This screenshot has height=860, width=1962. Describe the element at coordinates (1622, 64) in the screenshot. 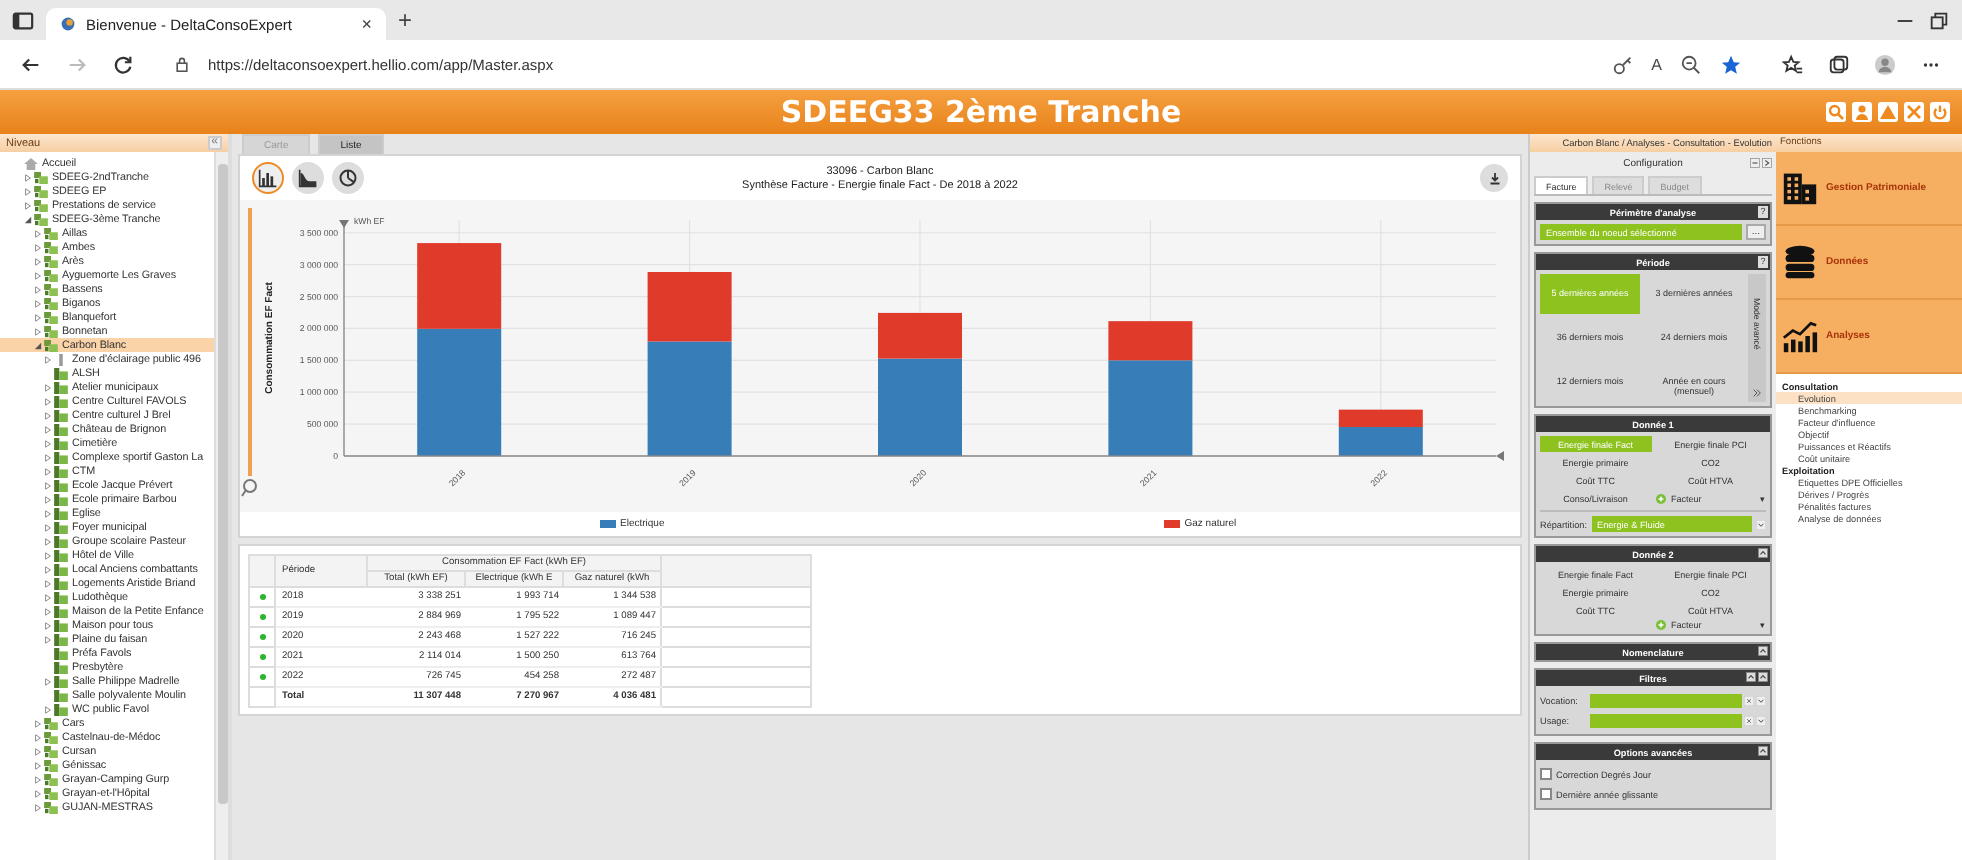

I see `key-icon` at that location.